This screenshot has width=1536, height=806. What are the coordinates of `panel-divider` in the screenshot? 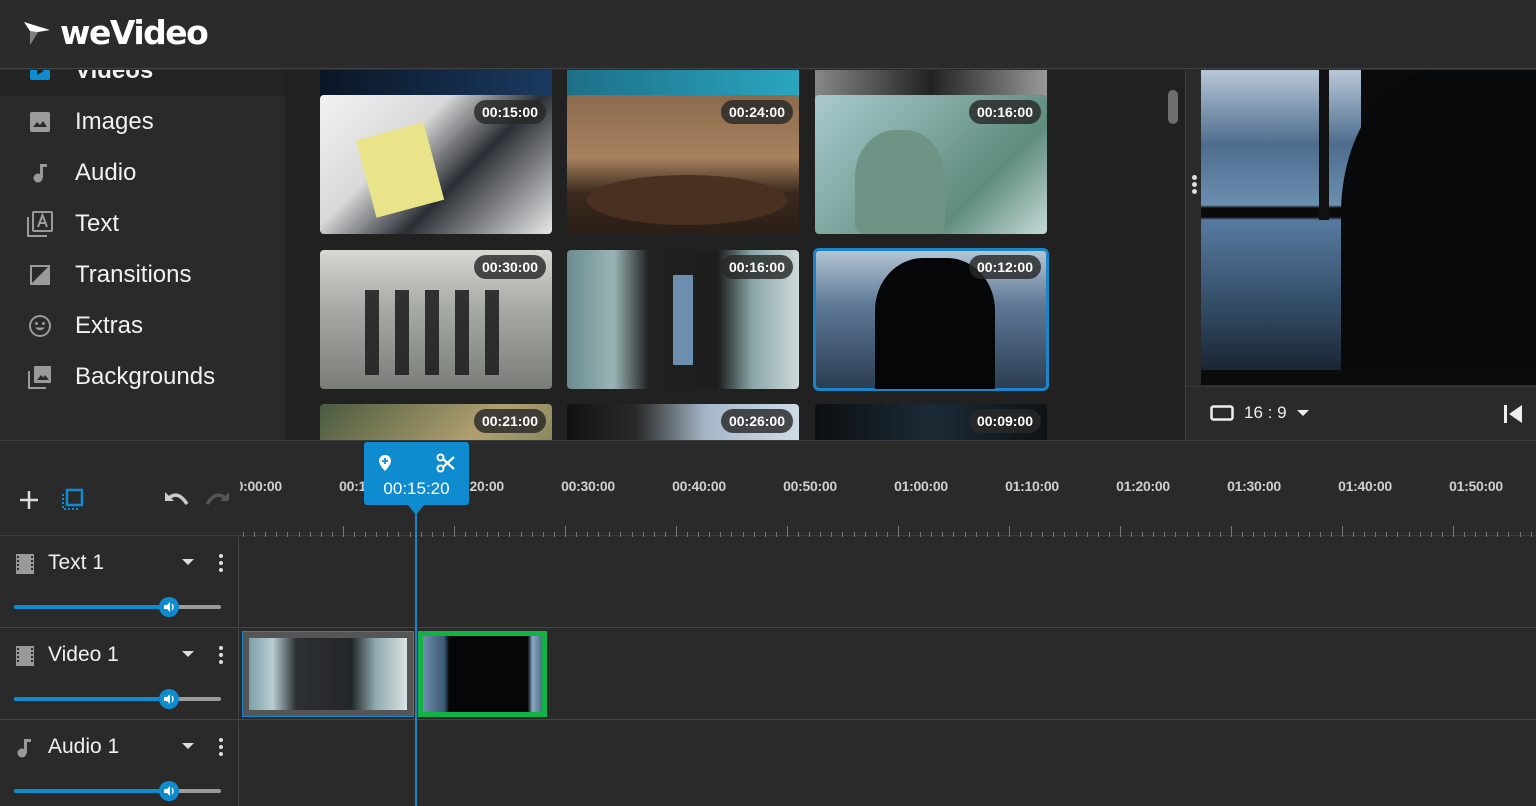 It's located at (1185, 255).